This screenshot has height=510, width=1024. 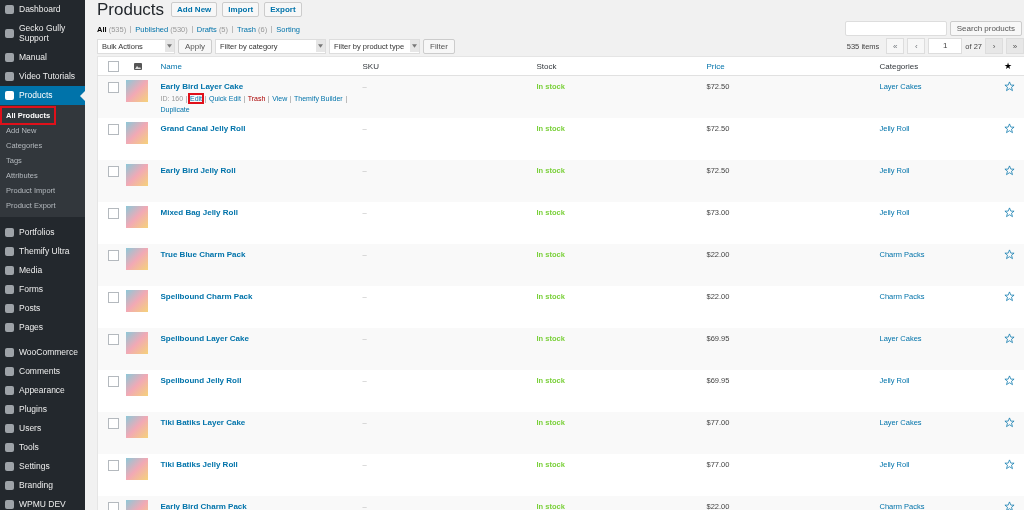 I want to click on product-name-link: Early Bird Layer Cake, so click(x=258, y=86).